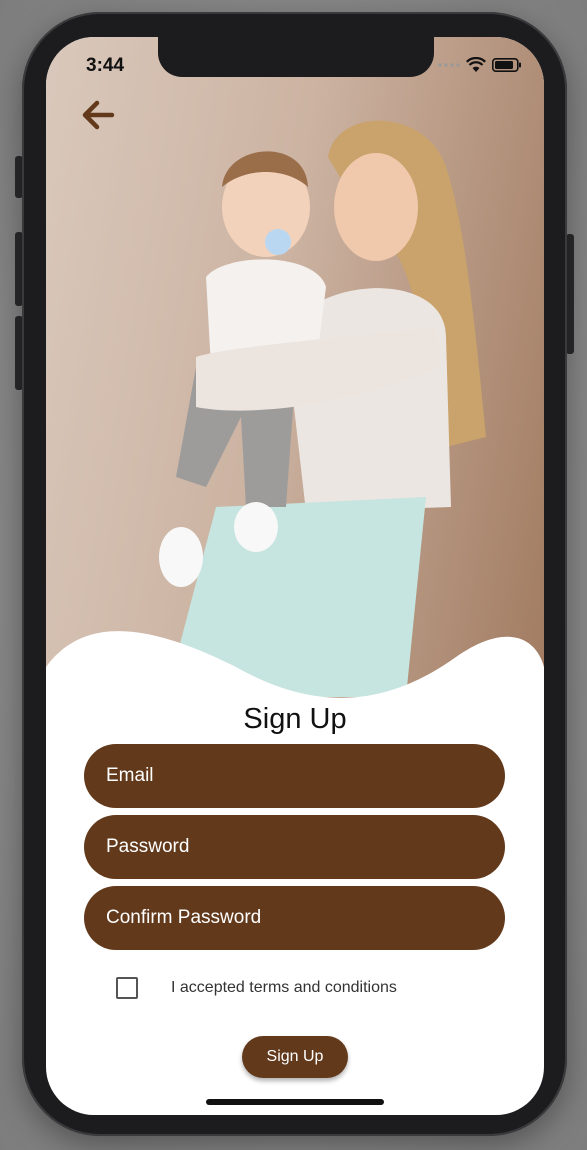 The image size is (587, 1150). What do you see at coordinates (294, 776) in the screenshot?
I see `email-field: Email` at bounding box center [294, 776].